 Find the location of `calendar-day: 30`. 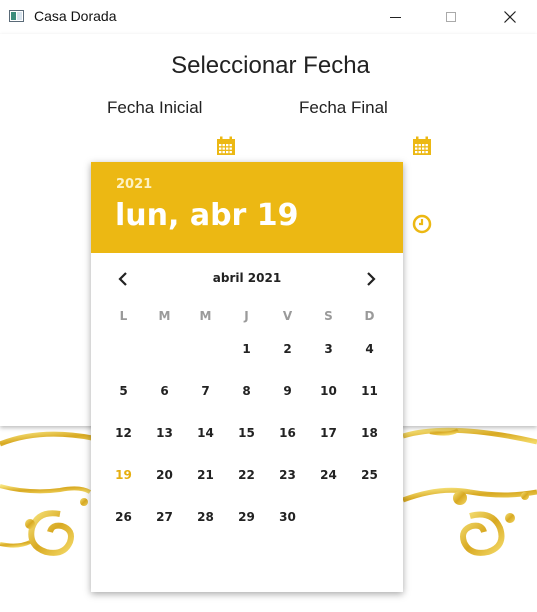

calendar-day: 30 is located at coordinates (287, 517).